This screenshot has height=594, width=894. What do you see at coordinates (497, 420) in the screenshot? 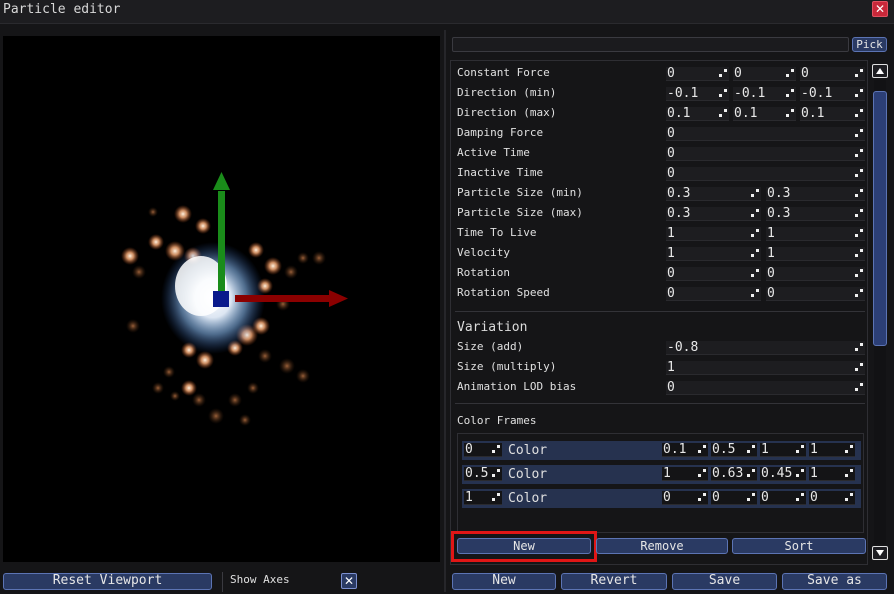
I see `color-frames-heading: Color Frames` at bounding box center [497, 420].